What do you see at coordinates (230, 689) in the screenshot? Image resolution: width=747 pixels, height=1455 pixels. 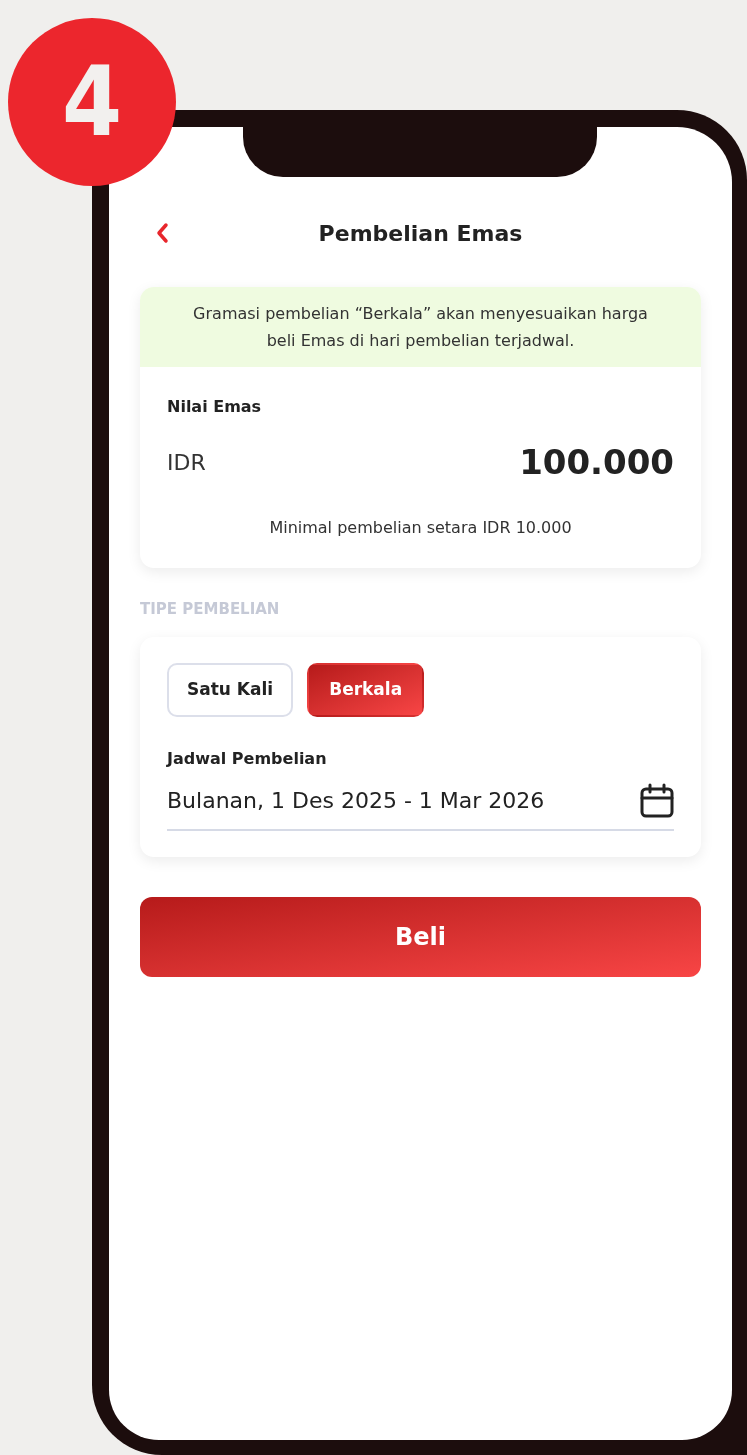 I see `purchase-type-option: Satu Kali` at bounding box center [230, 689].